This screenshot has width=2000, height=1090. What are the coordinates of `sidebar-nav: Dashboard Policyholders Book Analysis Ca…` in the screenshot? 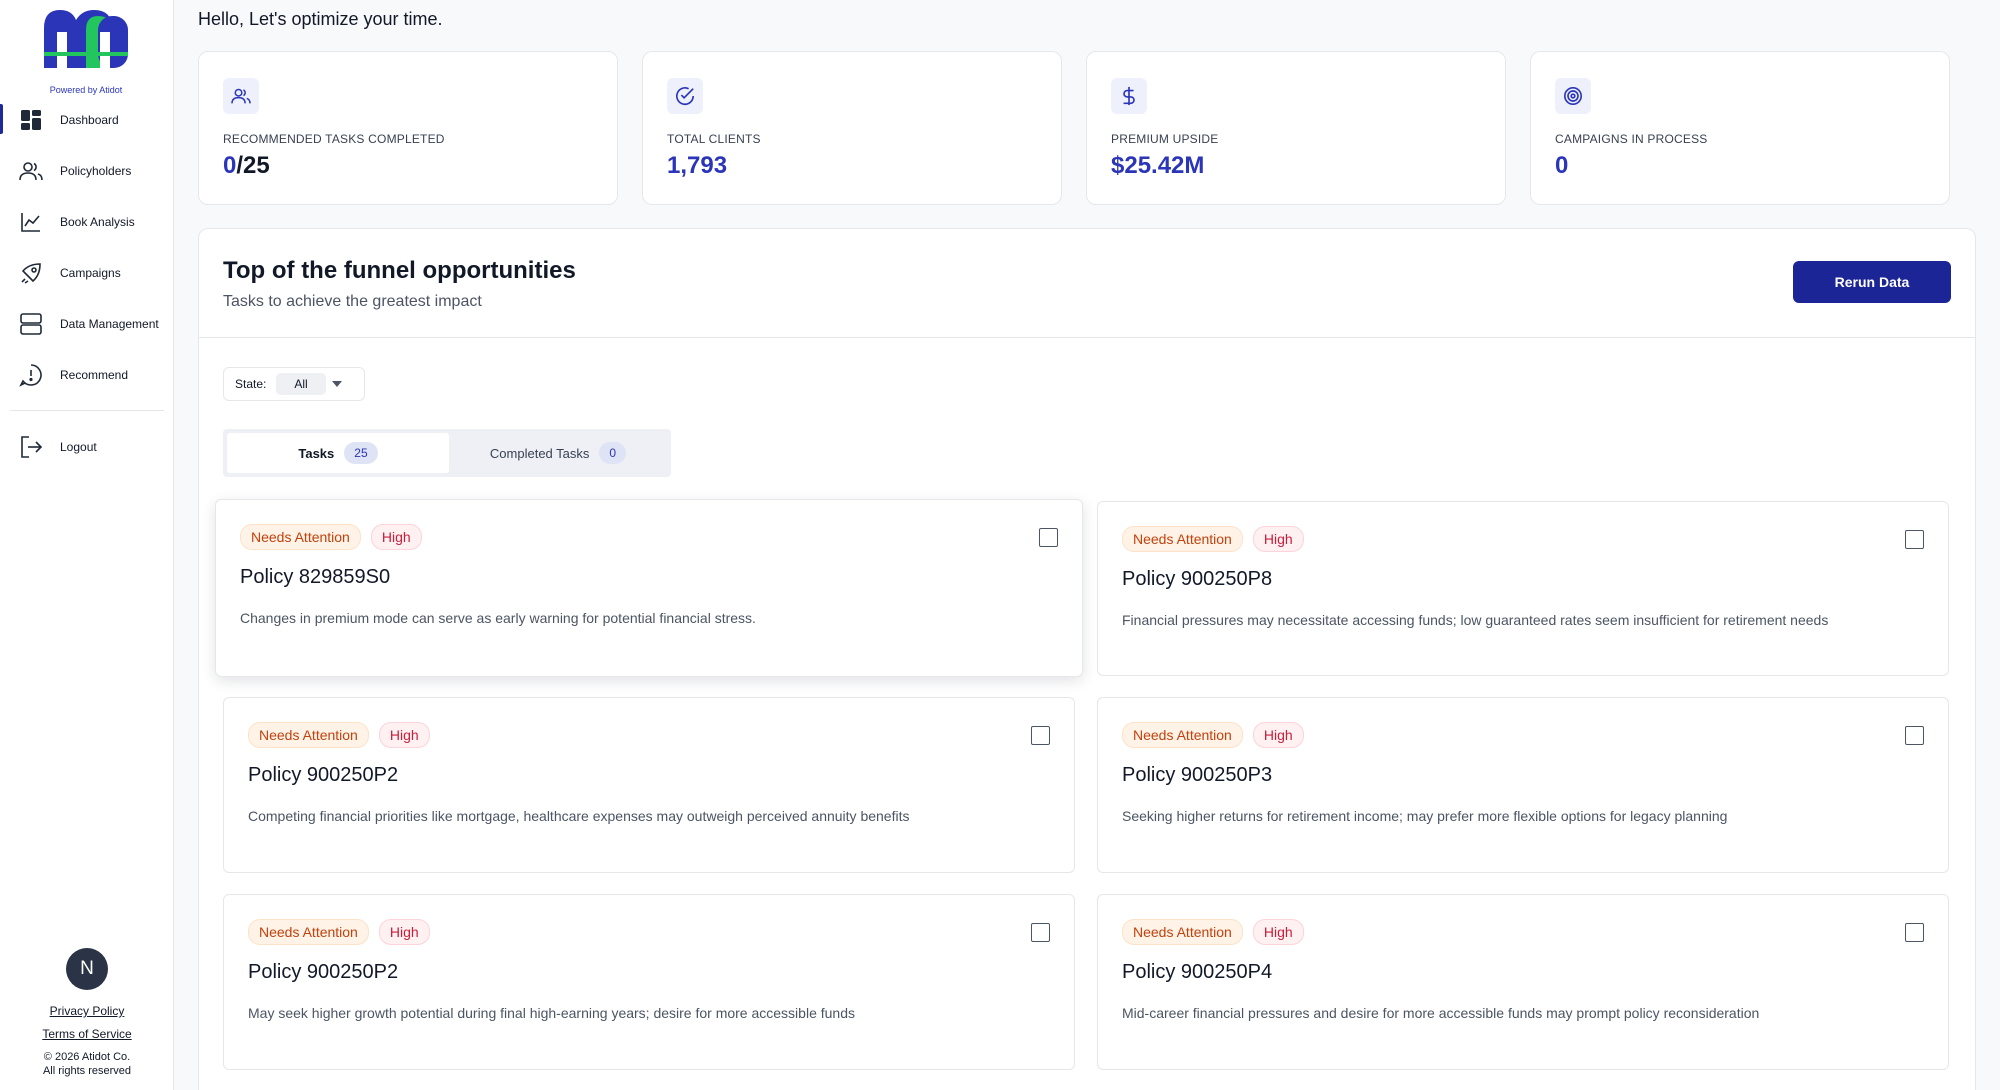 It's located at (87, 283).